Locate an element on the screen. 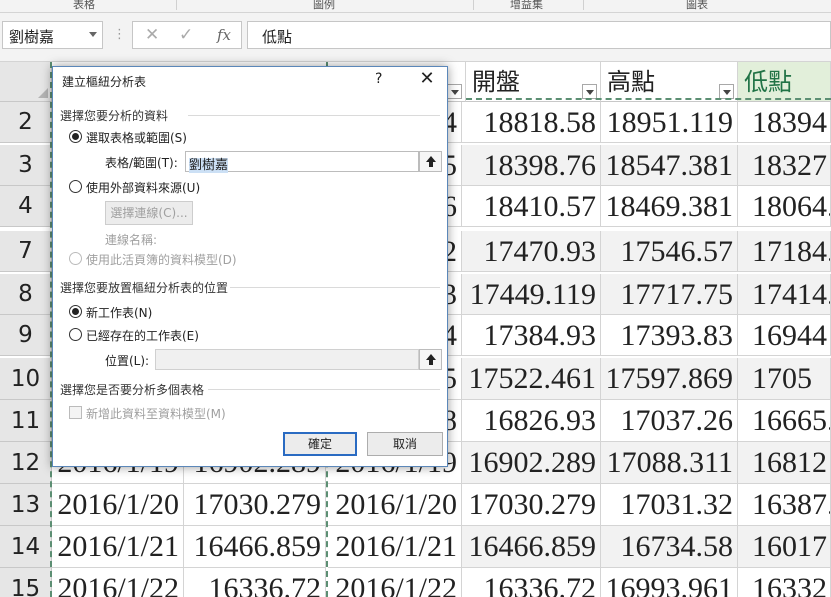 Image resolution: width=831 pixels, height=597 pixels. table-cell: 17597.869 is located at coordinates (669, 379).